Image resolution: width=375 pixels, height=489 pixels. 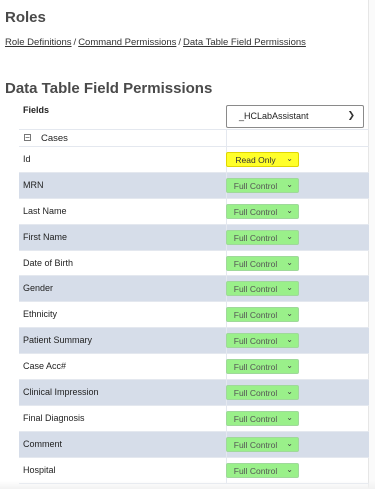 What do you see at coordinates (43, 443) in the screenshot?
I see `field-label: Comment` at bounding box center [43, 443].